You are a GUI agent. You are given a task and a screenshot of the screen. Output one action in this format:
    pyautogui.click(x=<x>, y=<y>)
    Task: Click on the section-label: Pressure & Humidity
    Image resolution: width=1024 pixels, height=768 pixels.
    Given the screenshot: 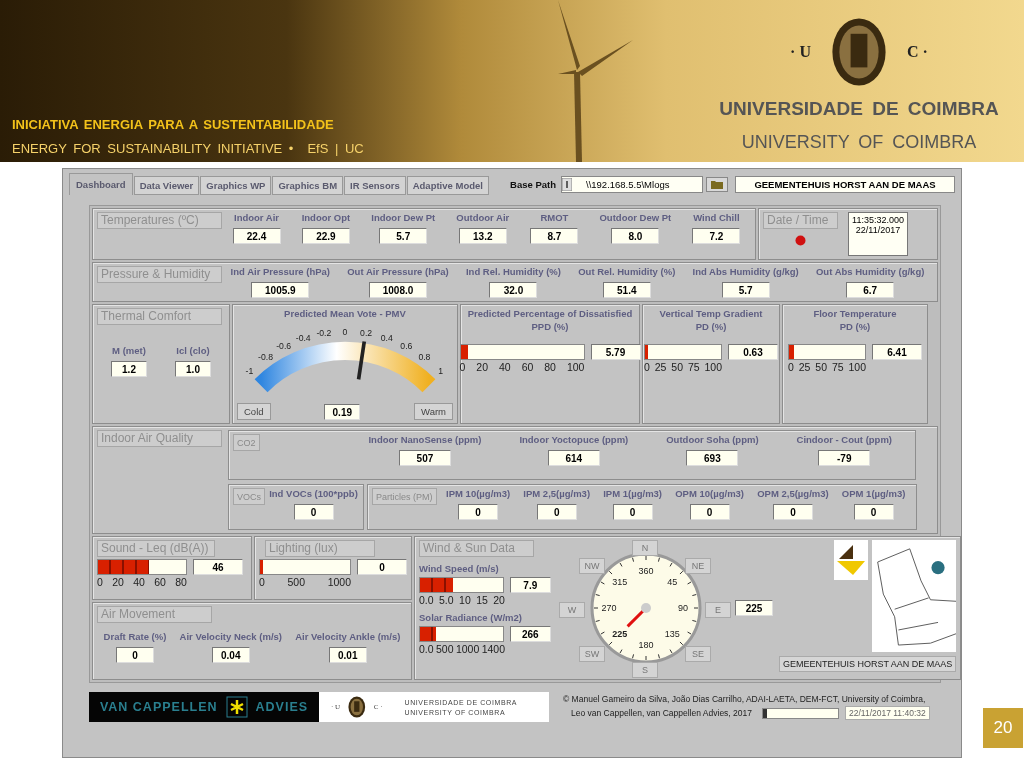 What is the action you would take?
    pyautogui.click(x=159, y=274)
    